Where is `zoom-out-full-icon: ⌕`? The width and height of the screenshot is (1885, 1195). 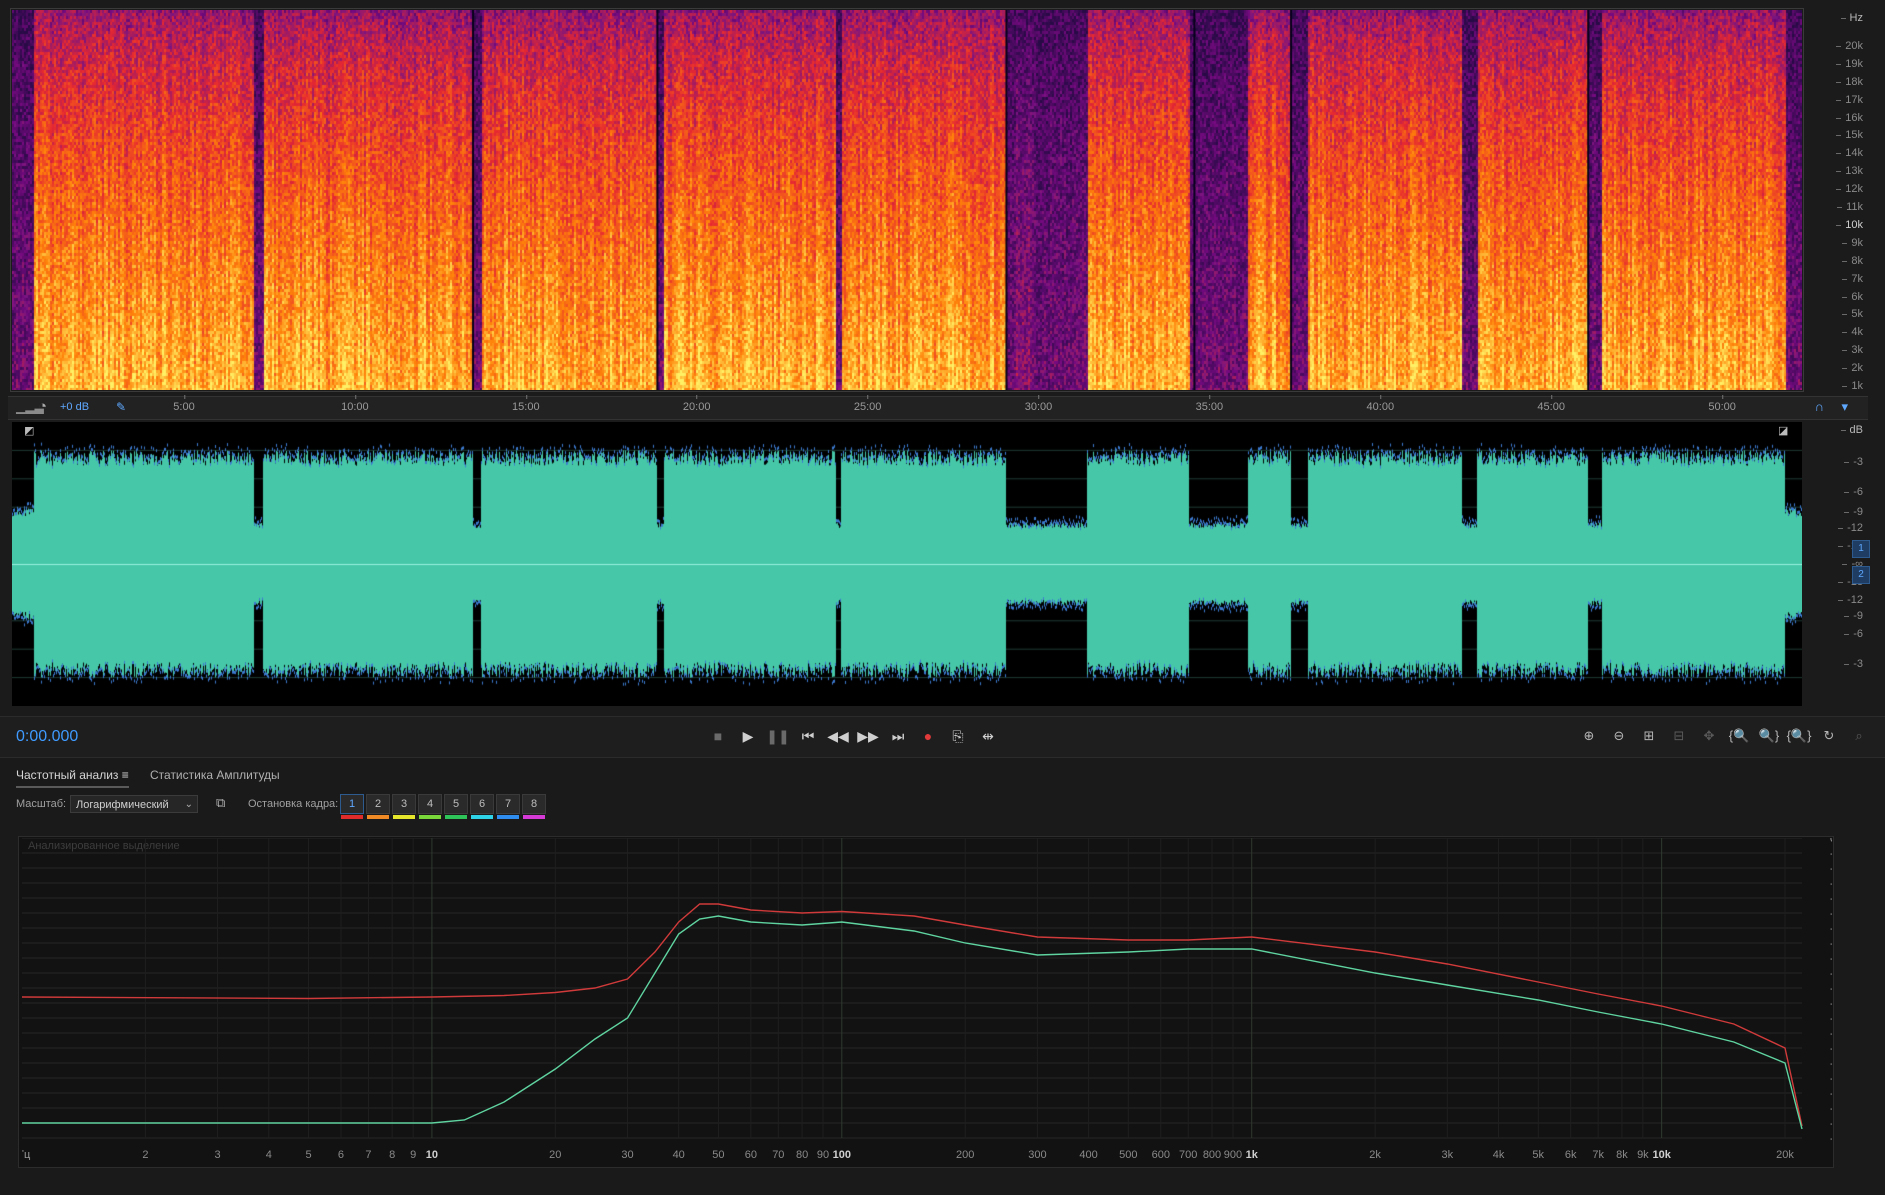
zoom-out-full-icon: ⌕ is located at coordinates (1859, 736).